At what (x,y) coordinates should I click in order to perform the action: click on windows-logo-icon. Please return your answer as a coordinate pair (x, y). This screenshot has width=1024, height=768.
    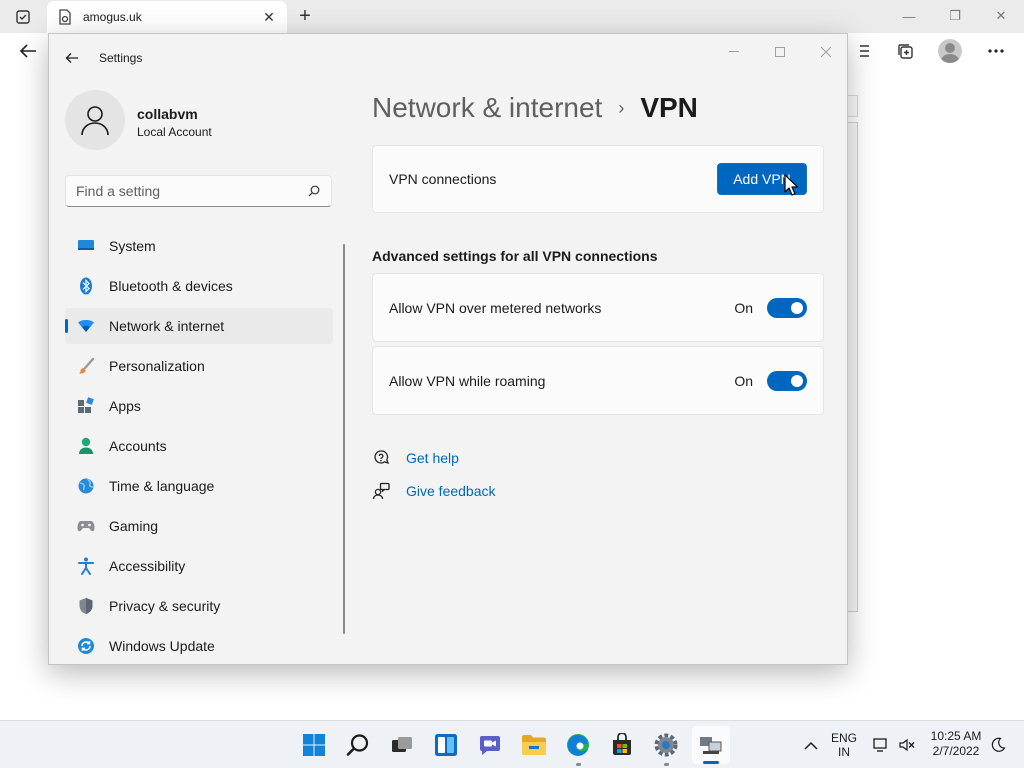
    Looking at the image, I should click on (314, 745).